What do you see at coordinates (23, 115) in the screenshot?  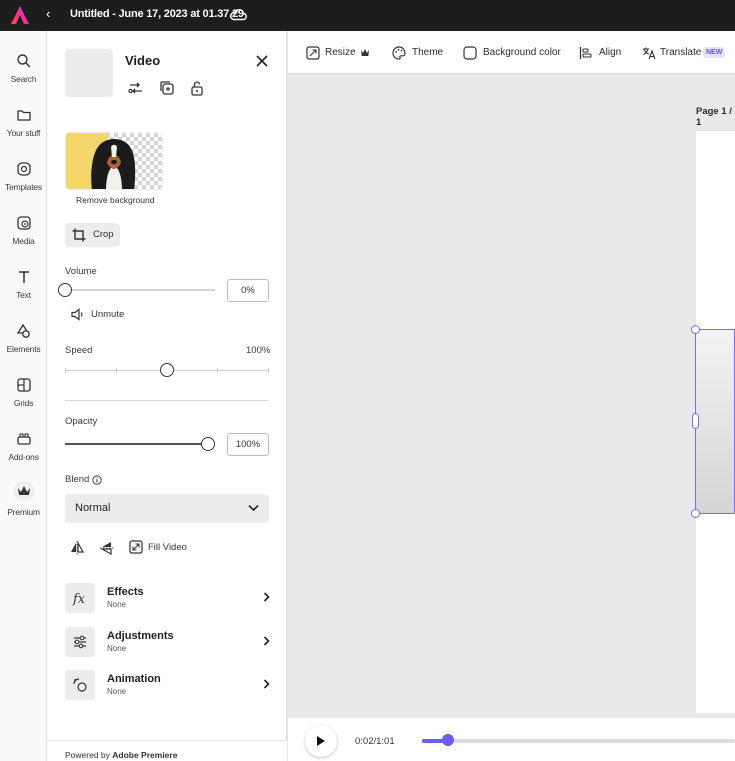 I see `folder-icon` at bounding box center [23, 115].